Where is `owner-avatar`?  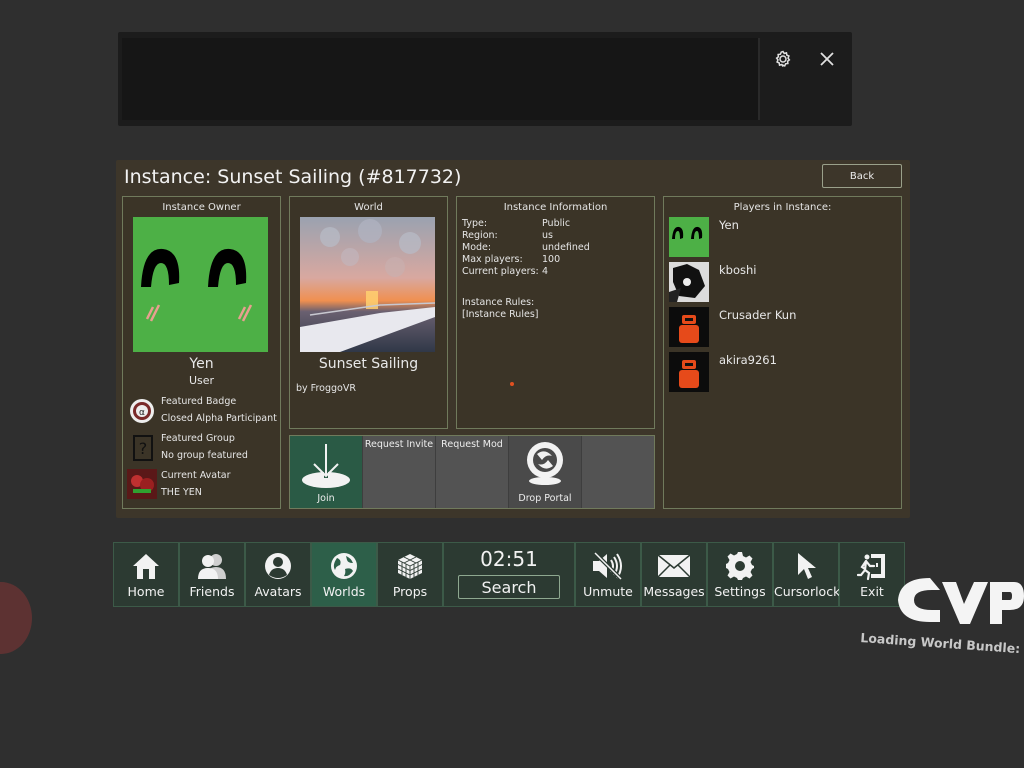
owner-avatar is located at coordinates (200, 284).